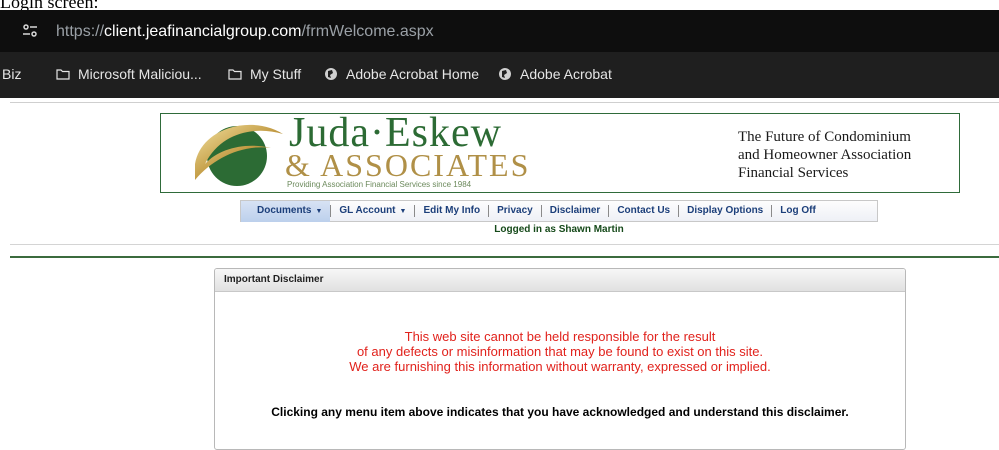 This screenshot has height=450, width=999. What do you see at coordinates (560, 280) in the screenshot?
I see `panel-title: Important Disclaimer` at bounding box center [560, 280].